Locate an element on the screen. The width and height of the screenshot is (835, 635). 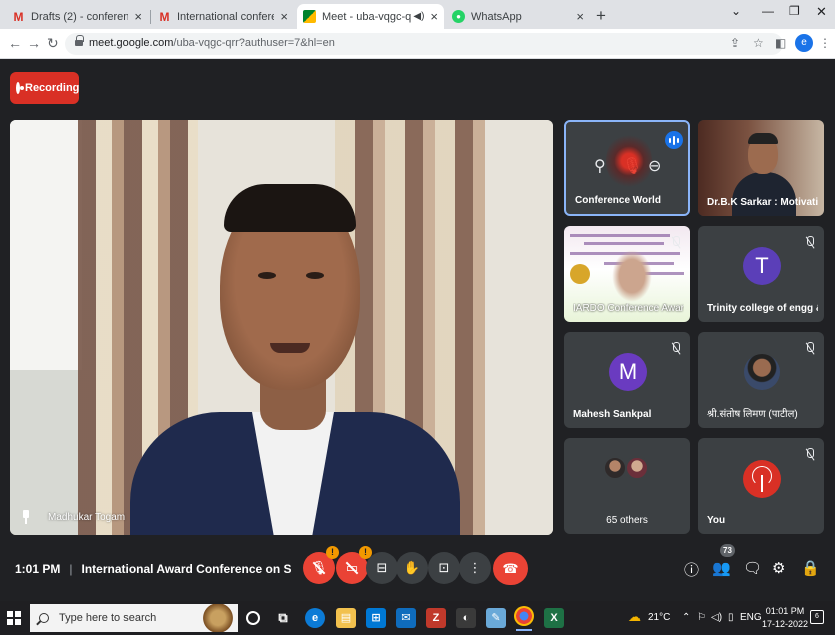
weather-temperature: 21°C is located at coordinates (659, 617).